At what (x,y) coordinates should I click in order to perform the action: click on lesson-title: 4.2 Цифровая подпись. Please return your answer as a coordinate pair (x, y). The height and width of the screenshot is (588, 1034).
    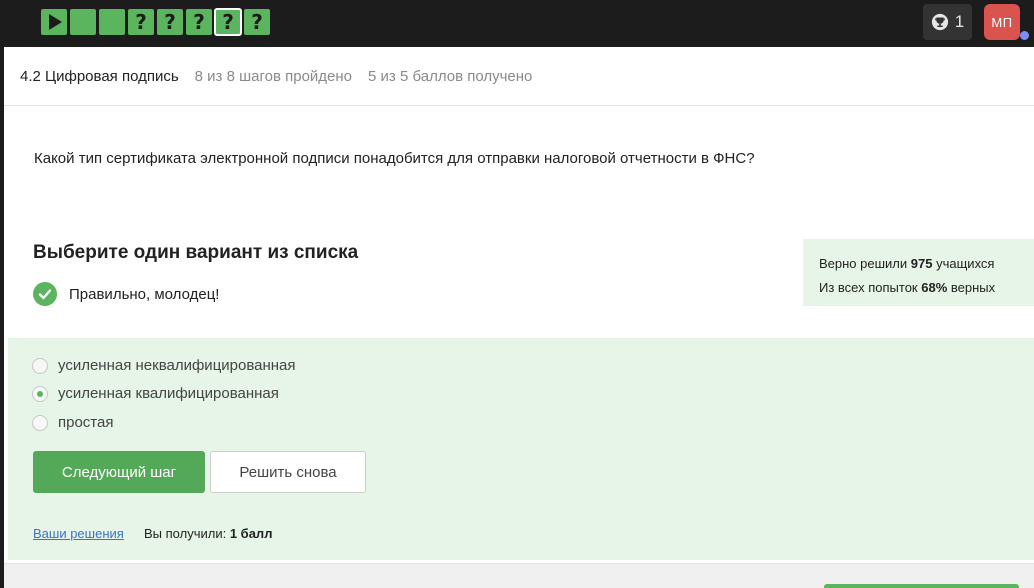
    Looking at the image, I should click on (99, 76).